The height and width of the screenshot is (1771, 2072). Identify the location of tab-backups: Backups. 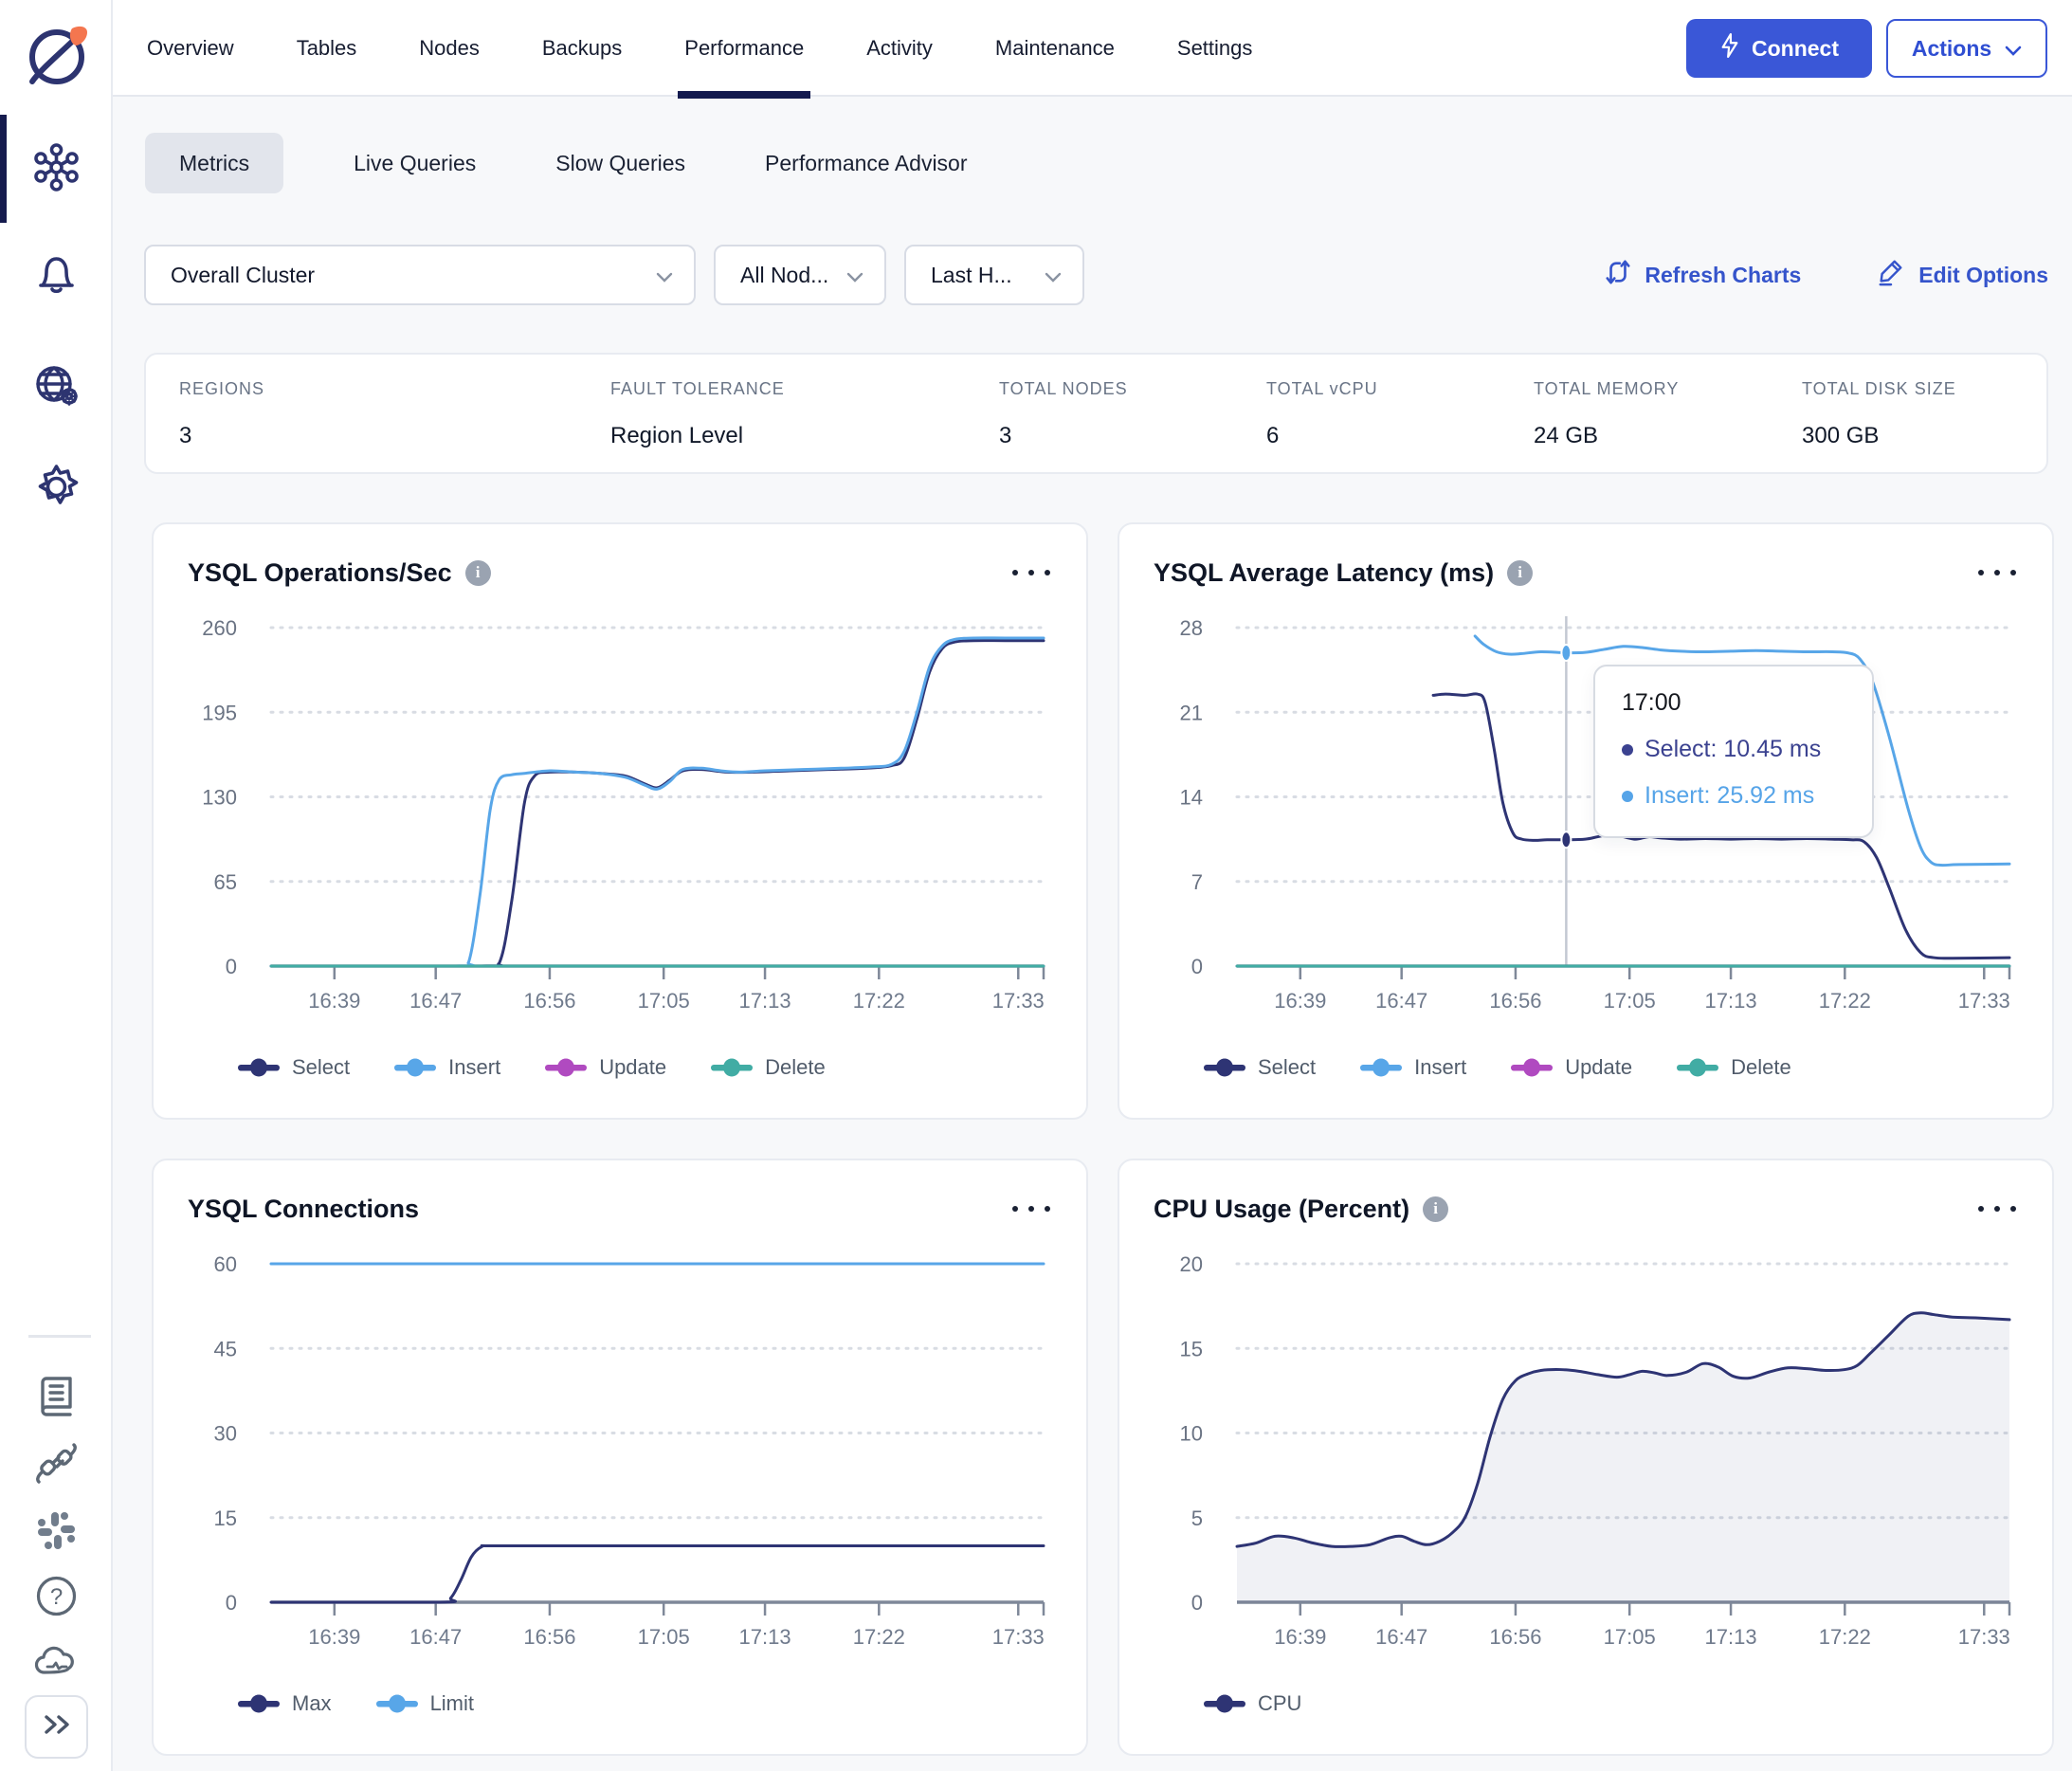
(582, 49).